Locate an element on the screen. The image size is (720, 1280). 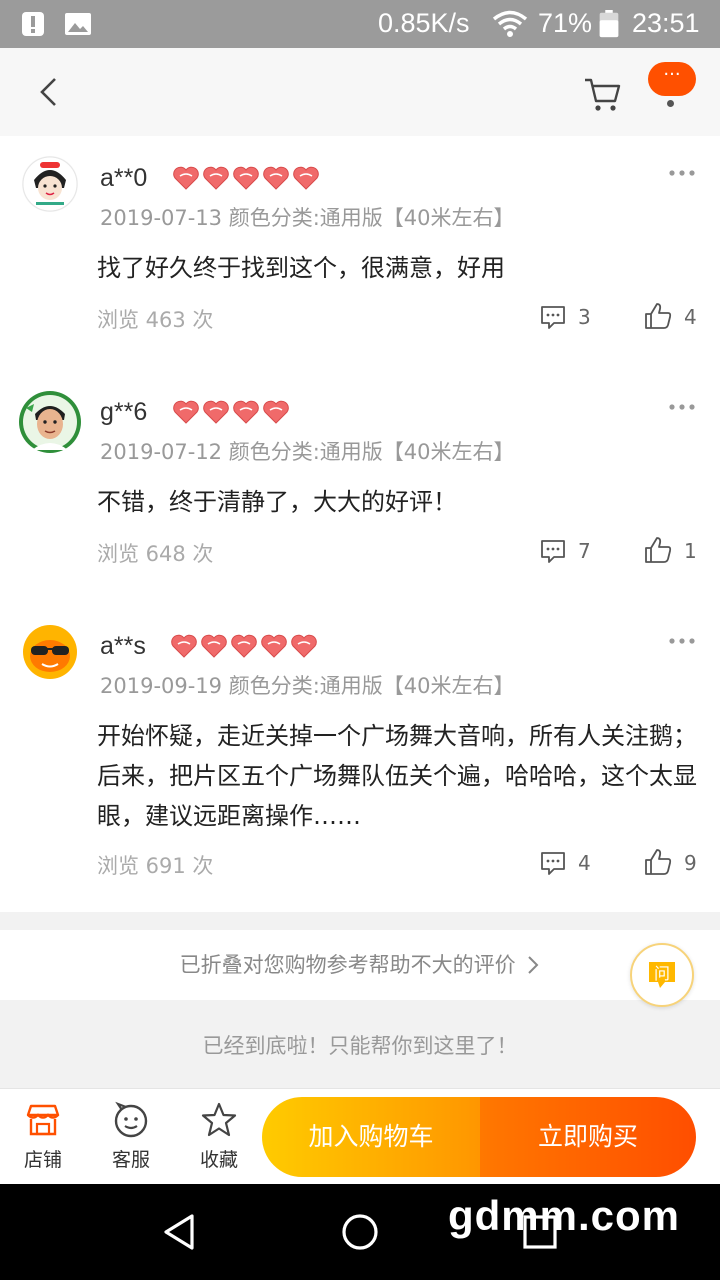
bottom-action-bar: 店铺 客服 收藏 加入购物车 立即购买 is located at coordinates (360, 1136).